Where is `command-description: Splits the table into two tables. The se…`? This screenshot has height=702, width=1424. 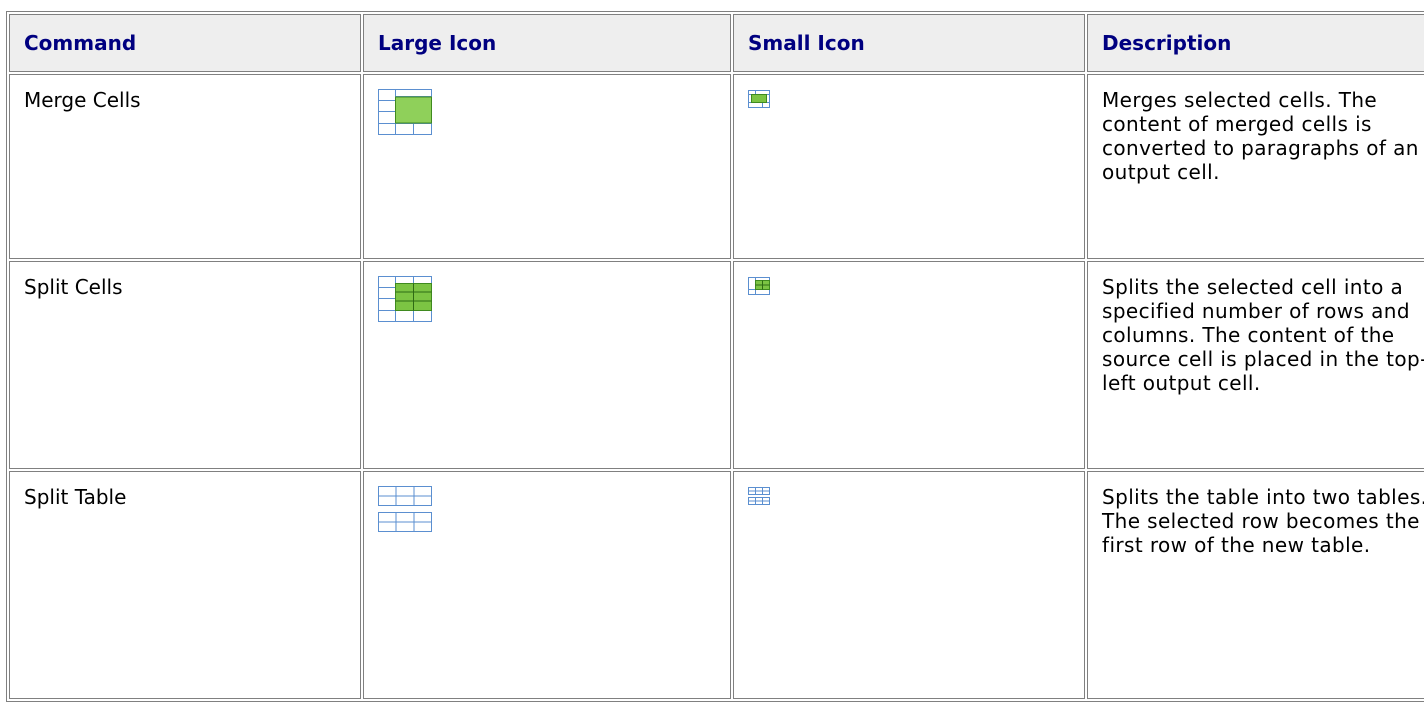 command-description: Splits the table into two tables. The se… is located at coordinates (1255, 585).